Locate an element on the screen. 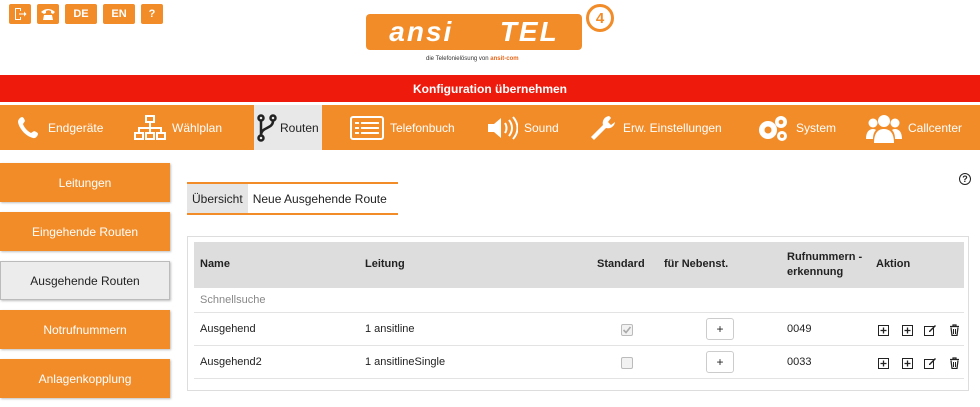 The height and width of the screenshot is (407, 980). column-header-nebenst: für Nebenst. is located at coordinates (696, 264).